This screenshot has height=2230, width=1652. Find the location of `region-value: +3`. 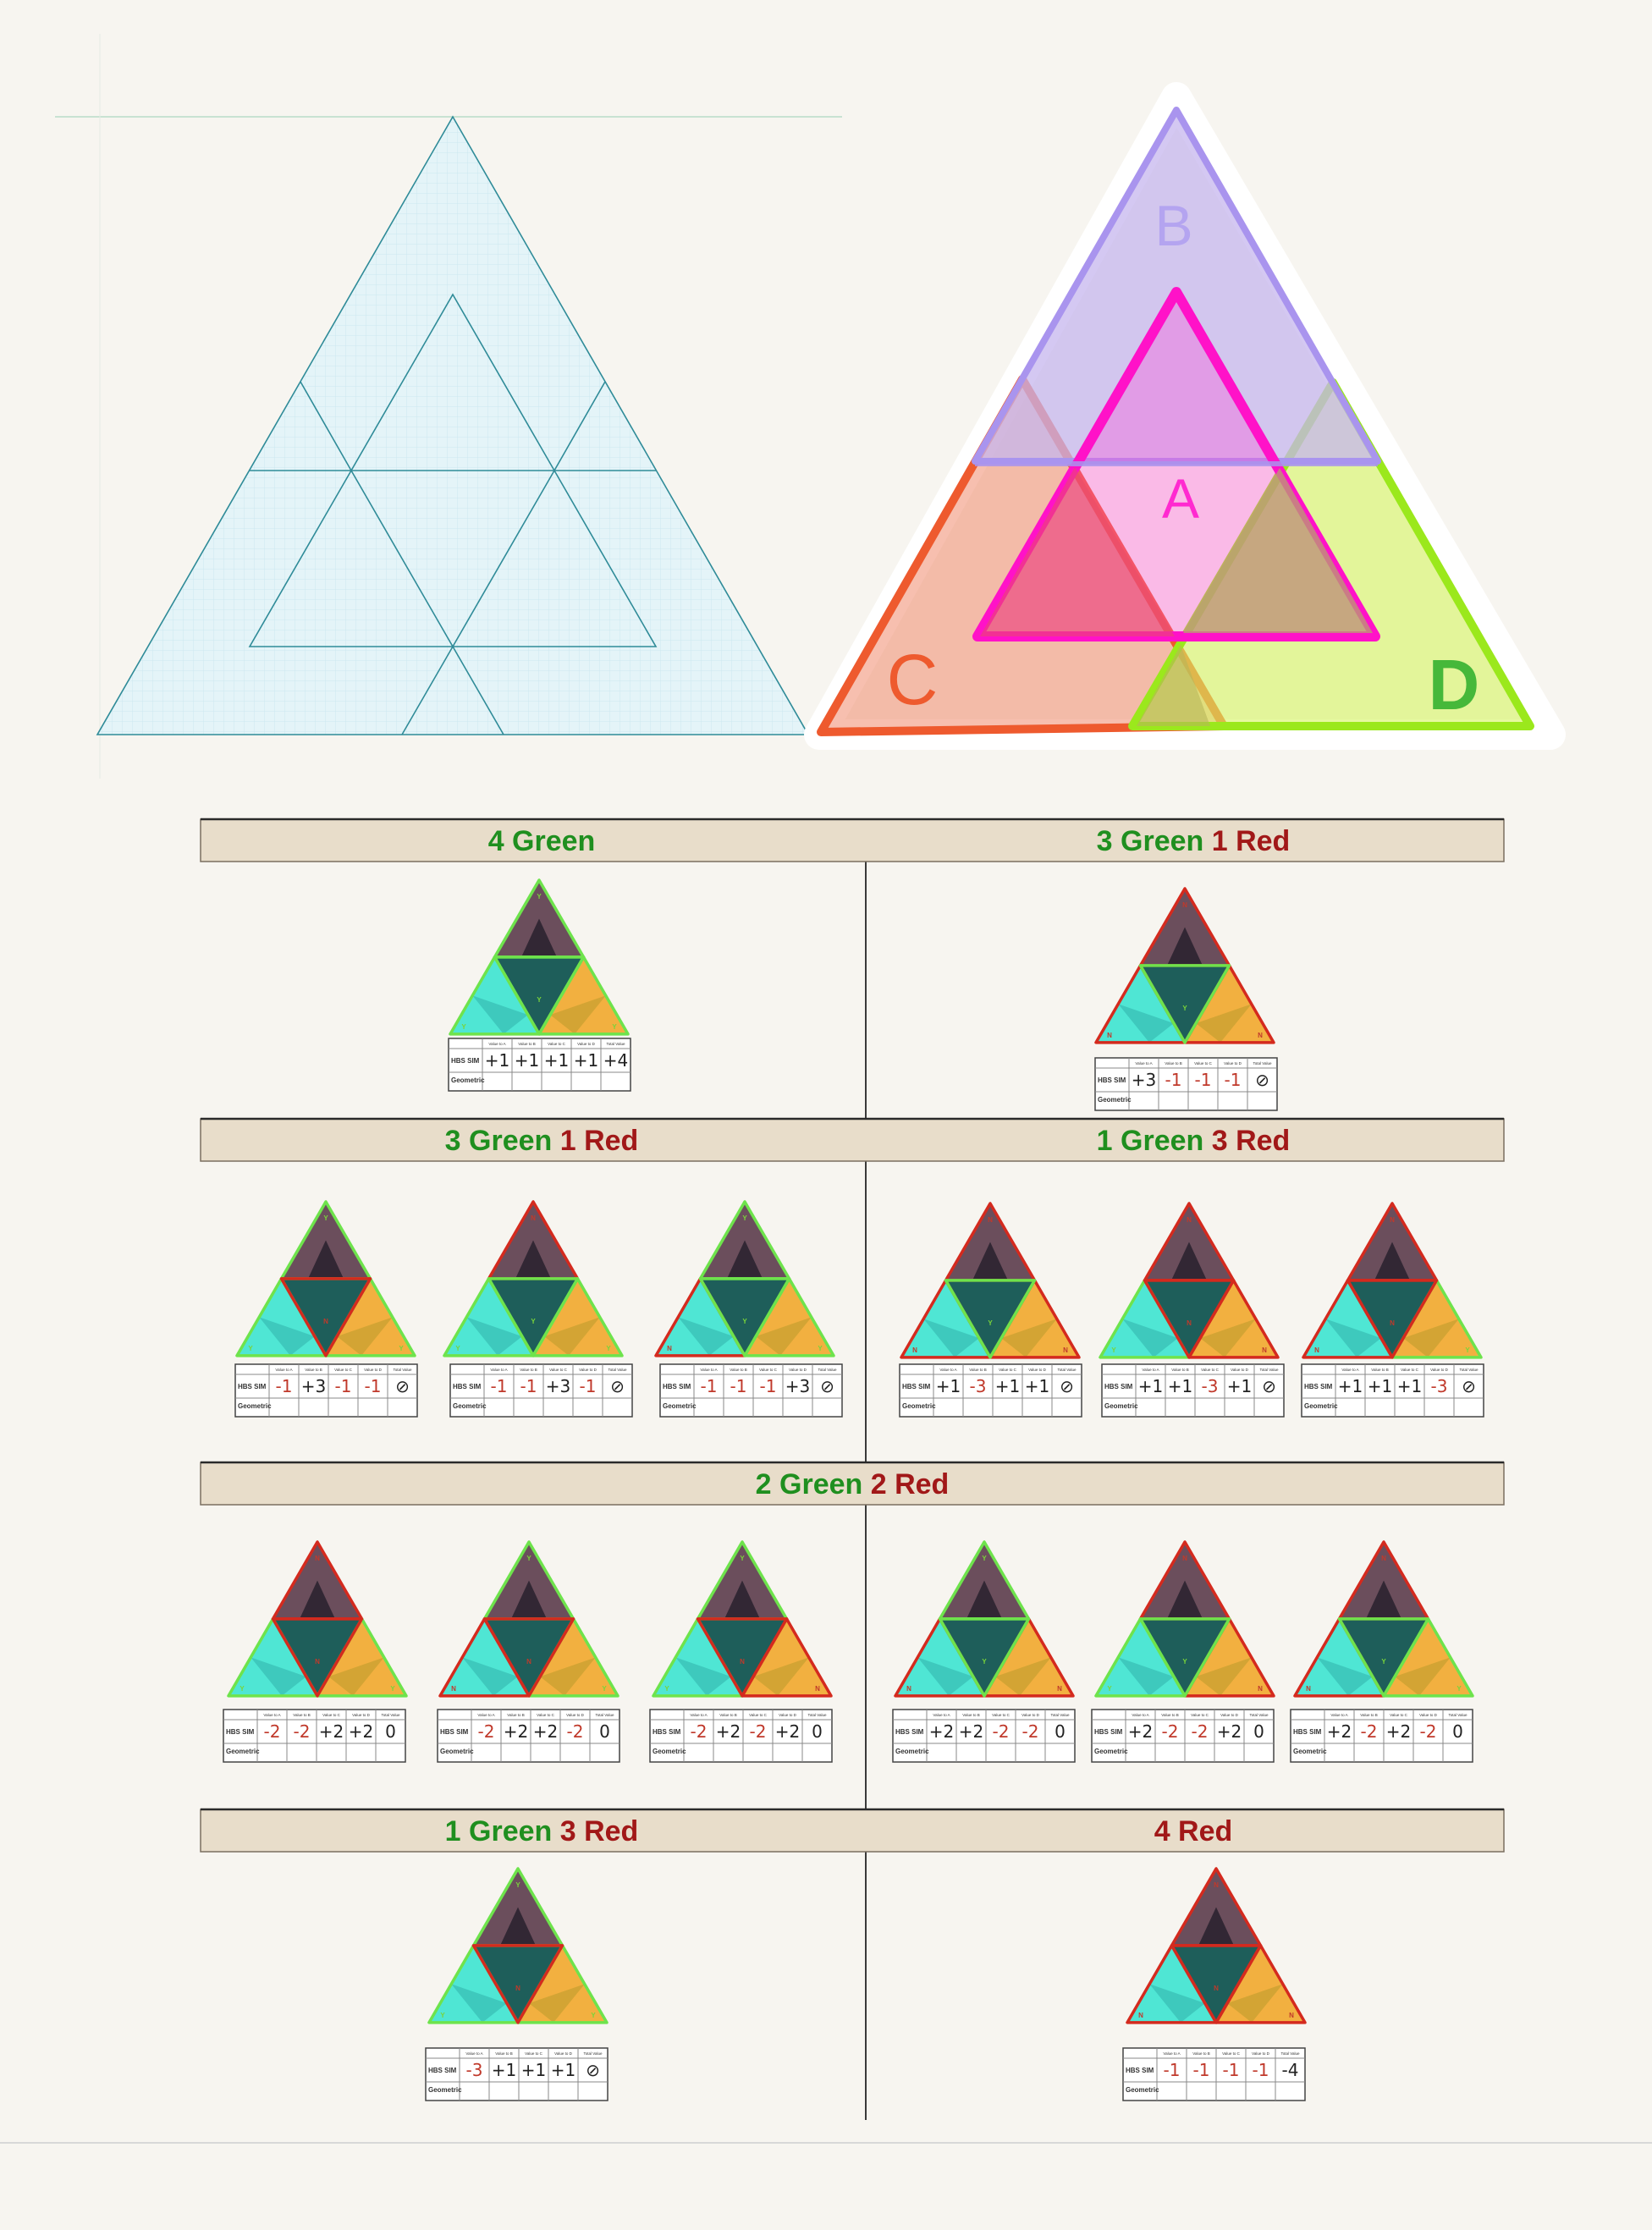

region-value: +3 is located at coordinates (558, 1386).